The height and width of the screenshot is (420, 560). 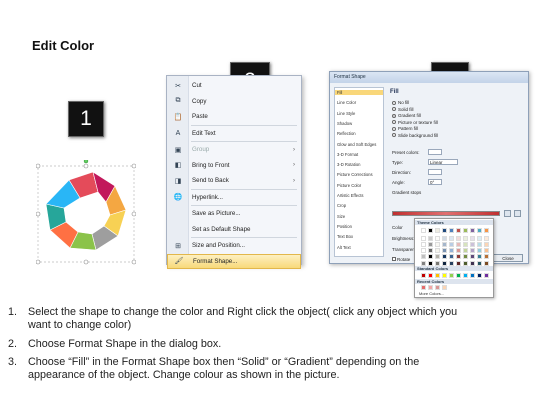 I want to click on nav-item-shadow: Shadow, so click(x=344, y=123).